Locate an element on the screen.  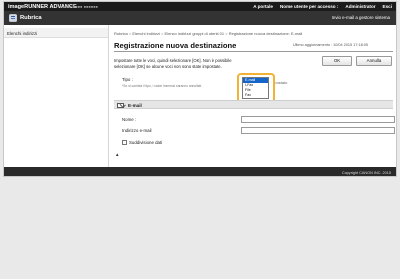
breadcrumb-rubrica: Rubrica is located at coordinates (121, 33).